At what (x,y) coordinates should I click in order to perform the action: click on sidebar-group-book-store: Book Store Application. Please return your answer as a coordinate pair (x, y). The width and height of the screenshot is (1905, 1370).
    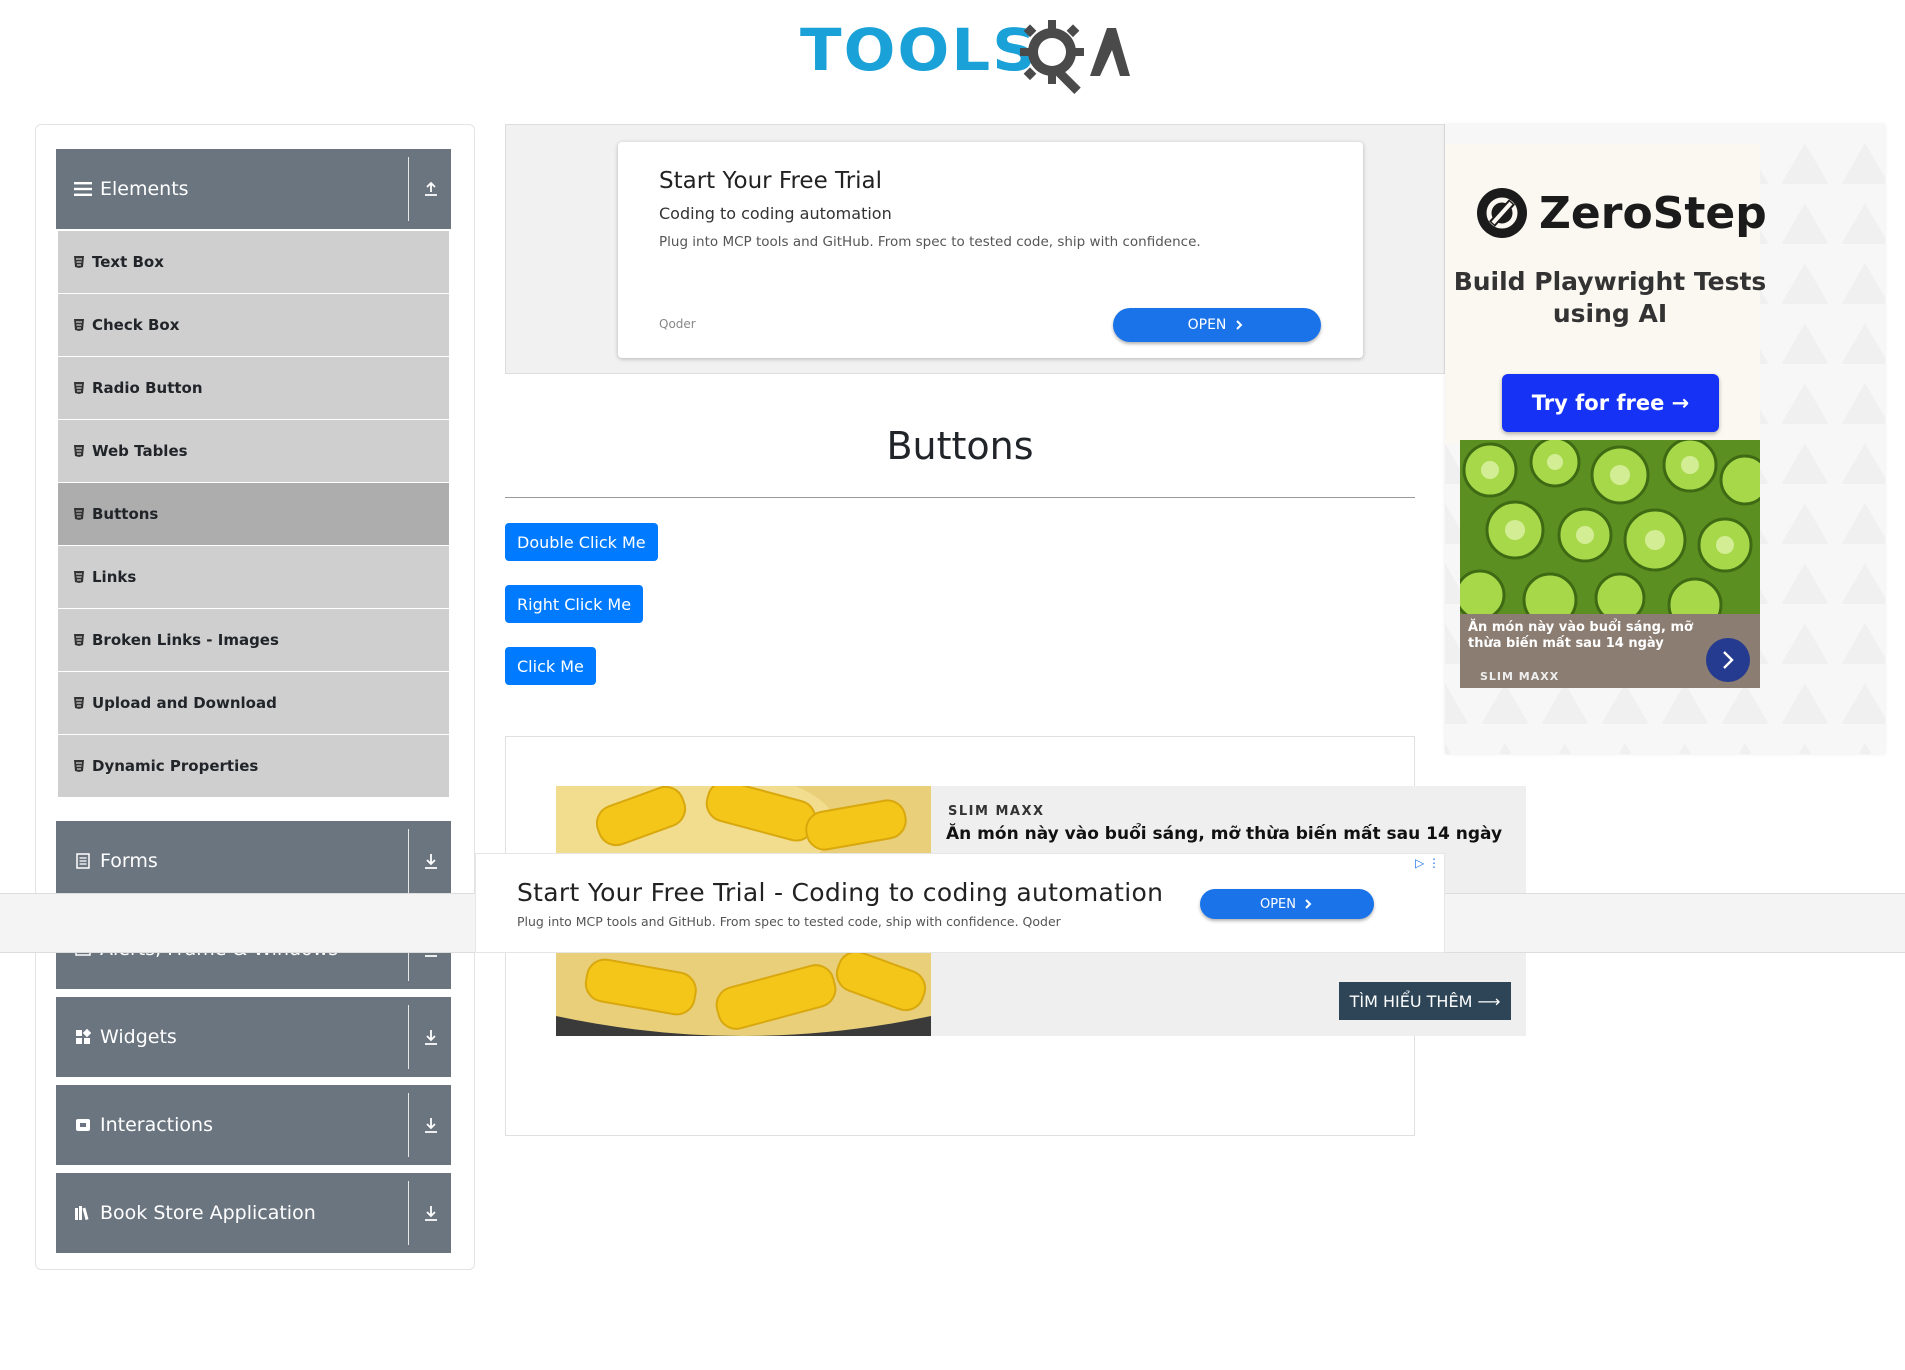
    Looking at the image, I should click on (253, 1213).